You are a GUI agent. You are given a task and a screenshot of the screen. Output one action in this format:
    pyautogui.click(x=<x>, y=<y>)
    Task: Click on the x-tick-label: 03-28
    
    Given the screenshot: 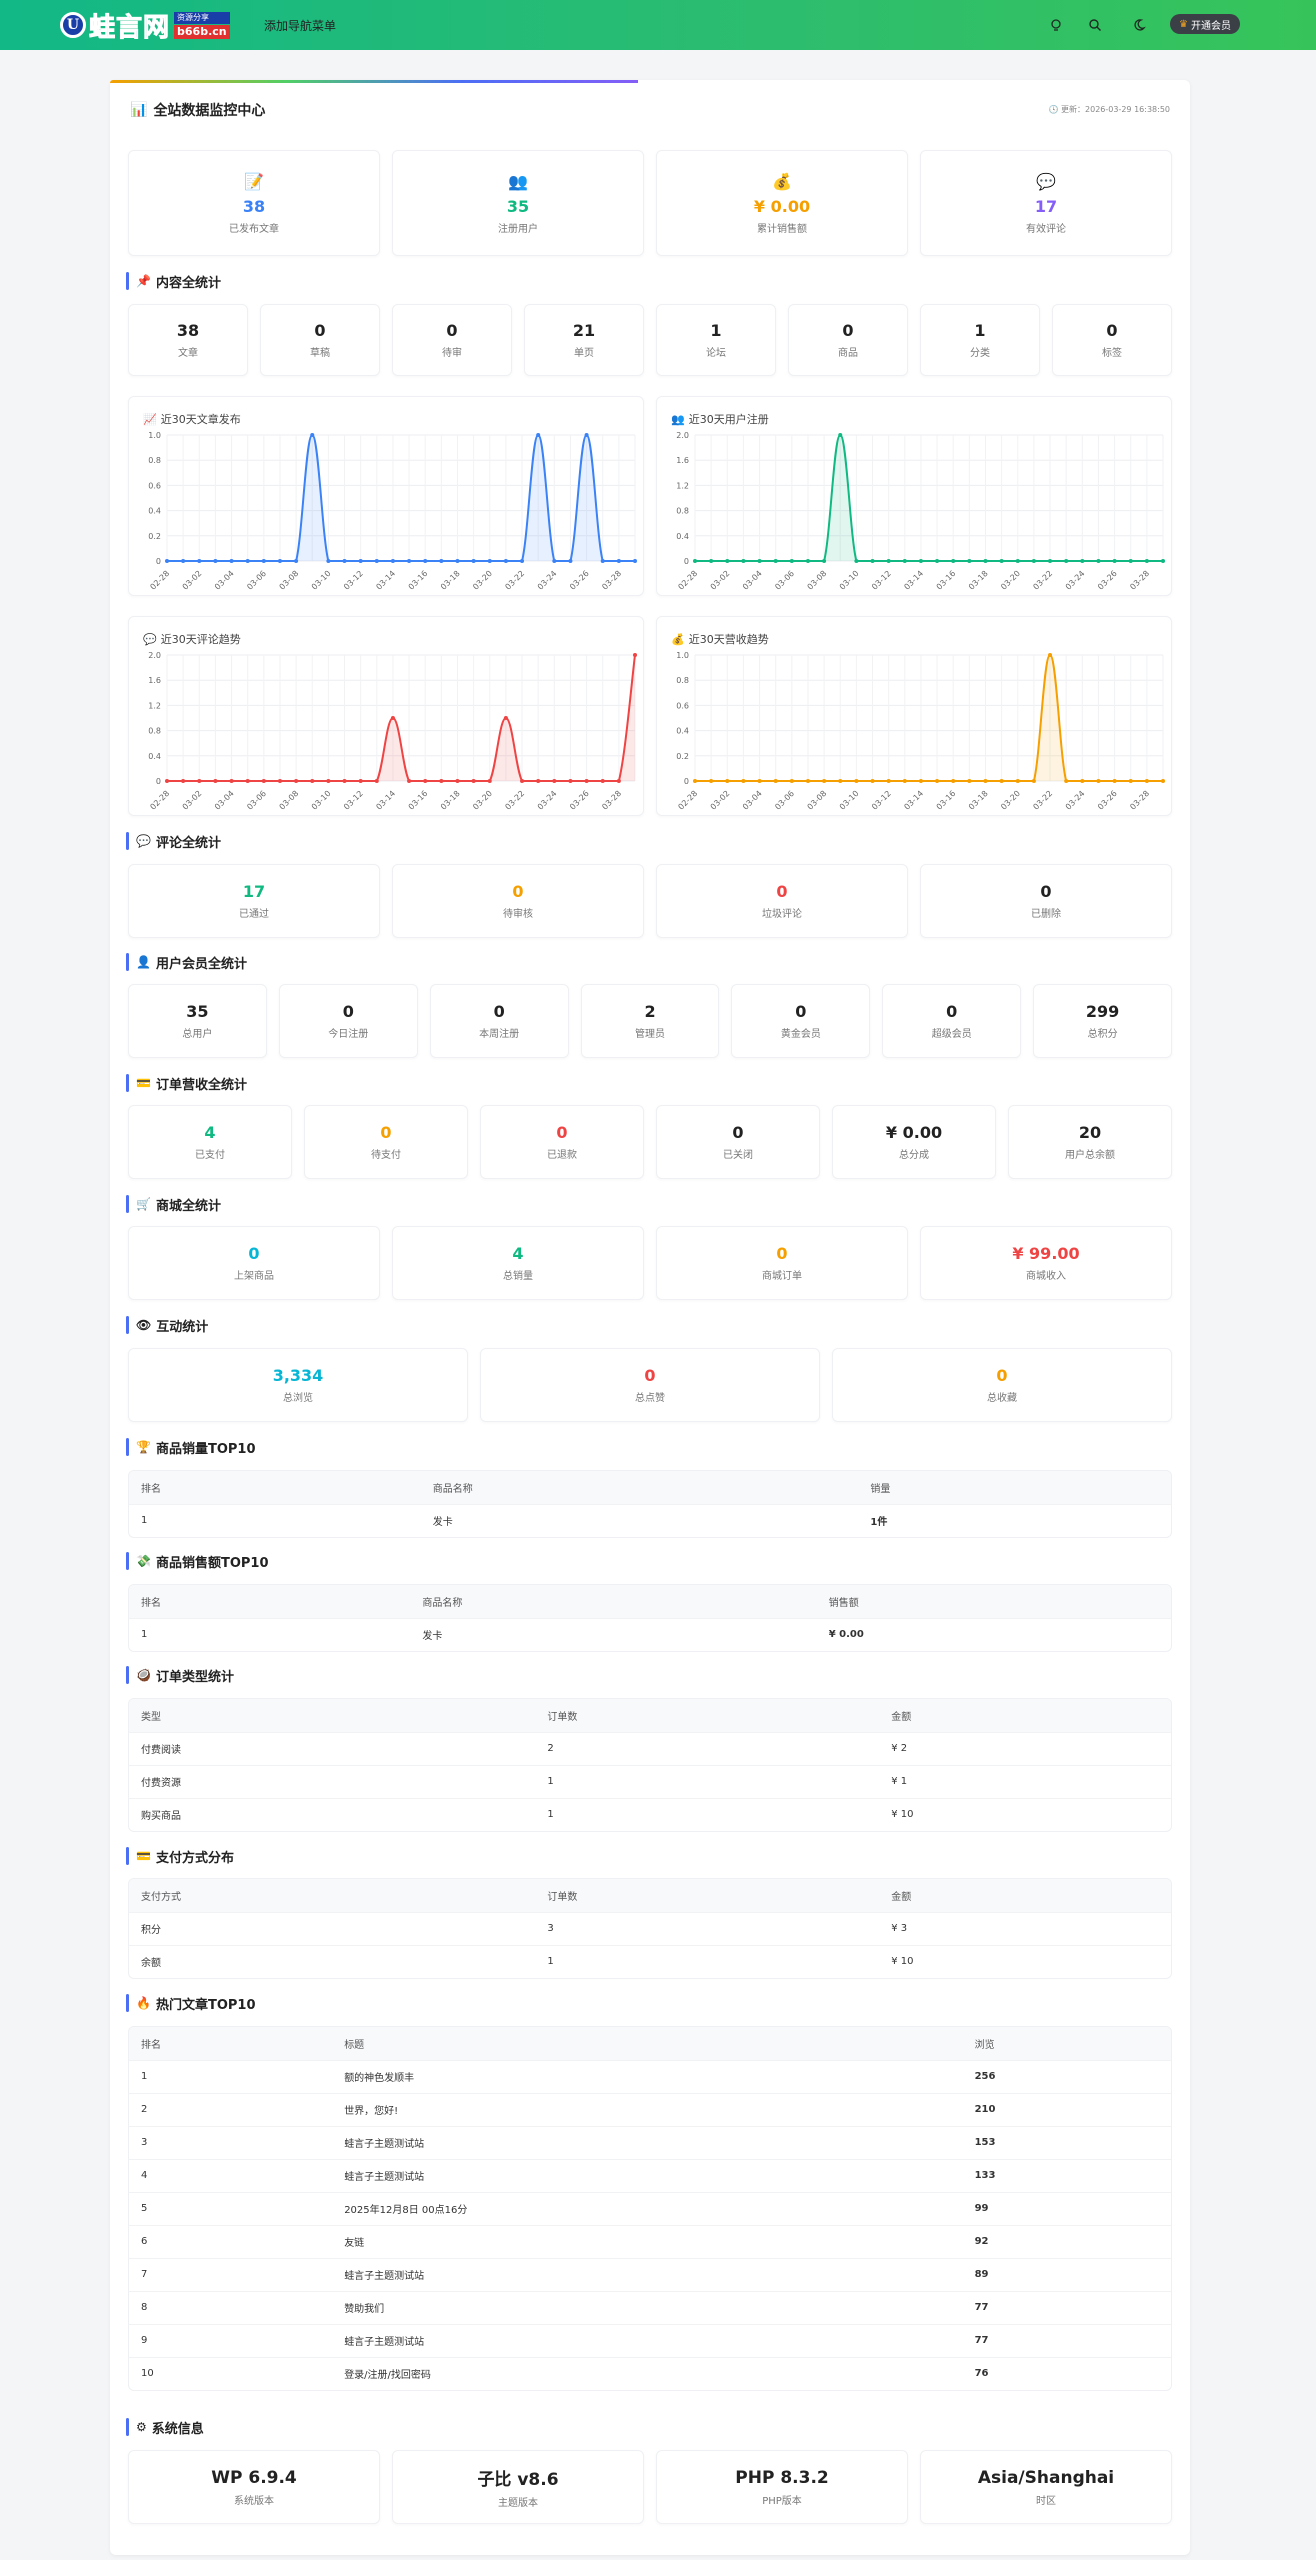 What is the action you would take?
    pyautogui.click(x=1139, y=800)
    